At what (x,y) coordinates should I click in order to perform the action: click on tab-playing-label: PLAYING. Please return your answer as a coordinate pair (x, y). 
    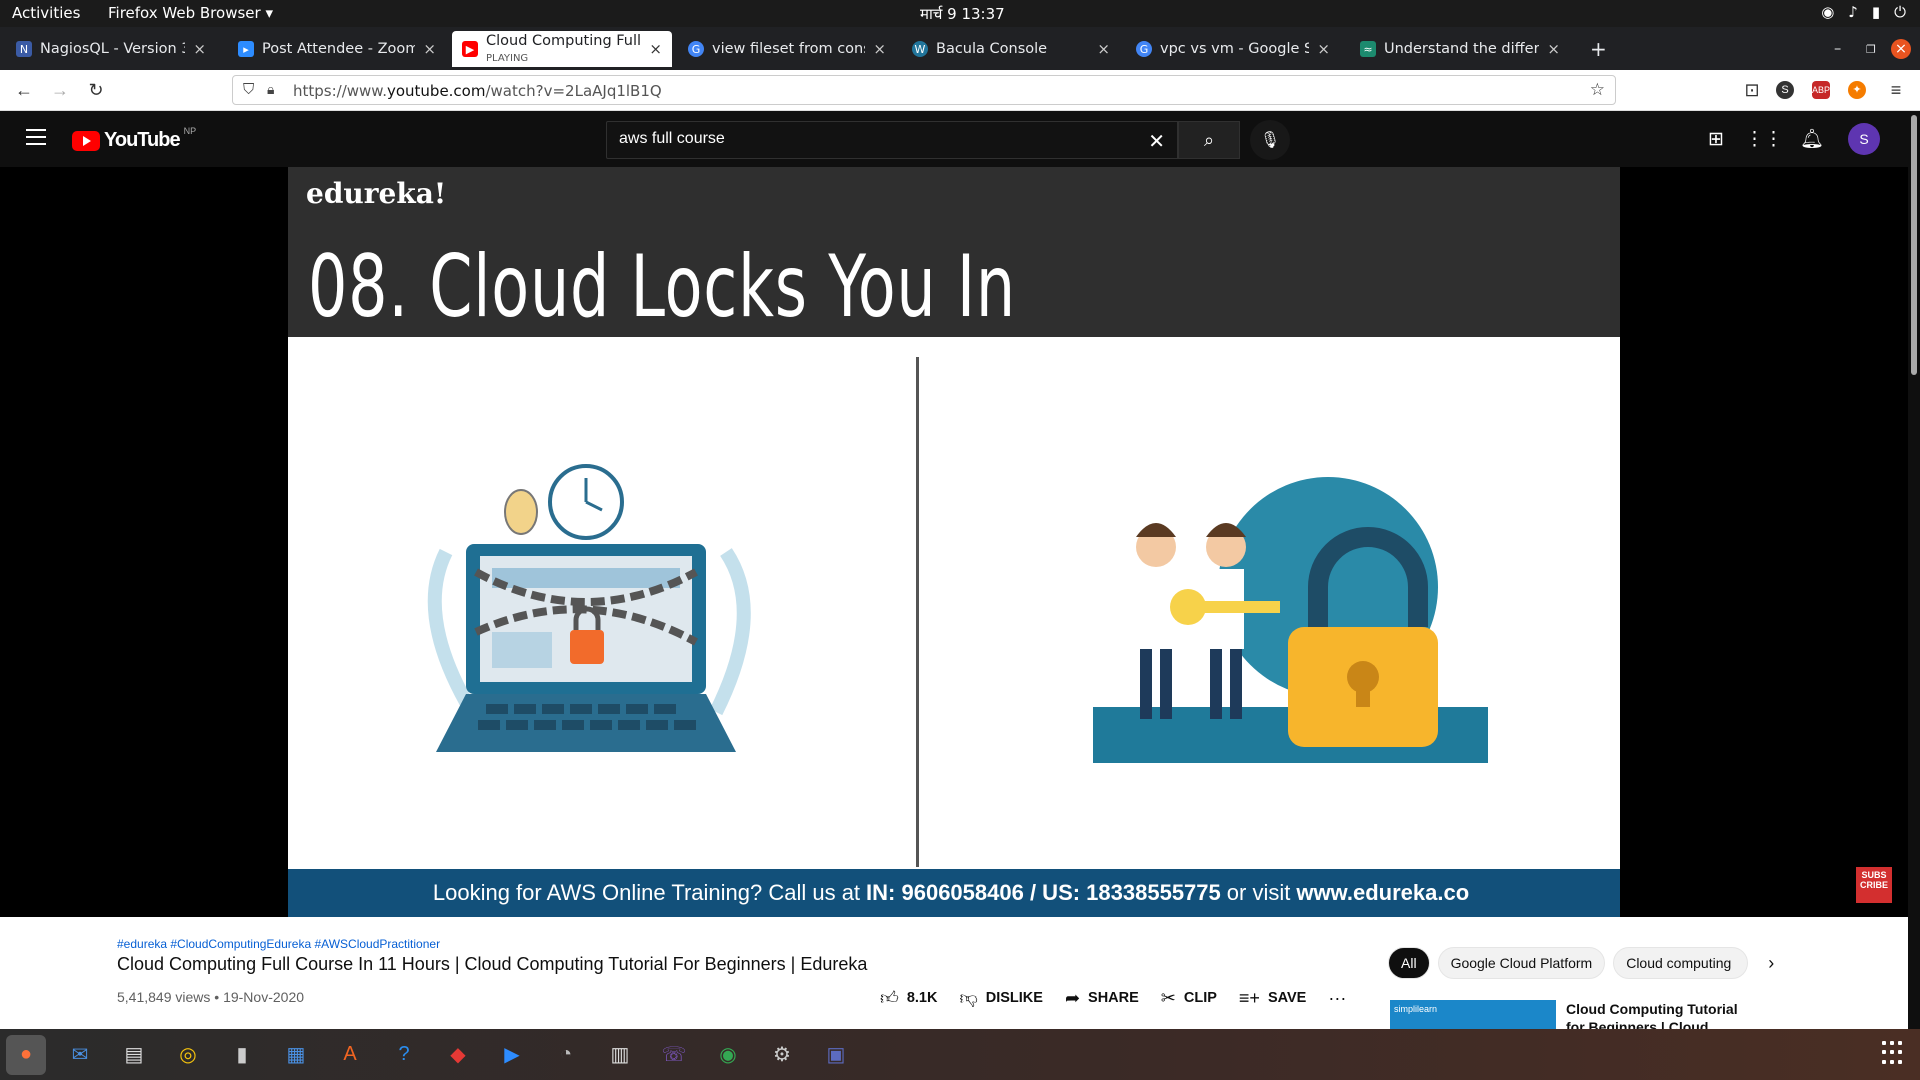
    Looking at the image, I should click on (507, 58).